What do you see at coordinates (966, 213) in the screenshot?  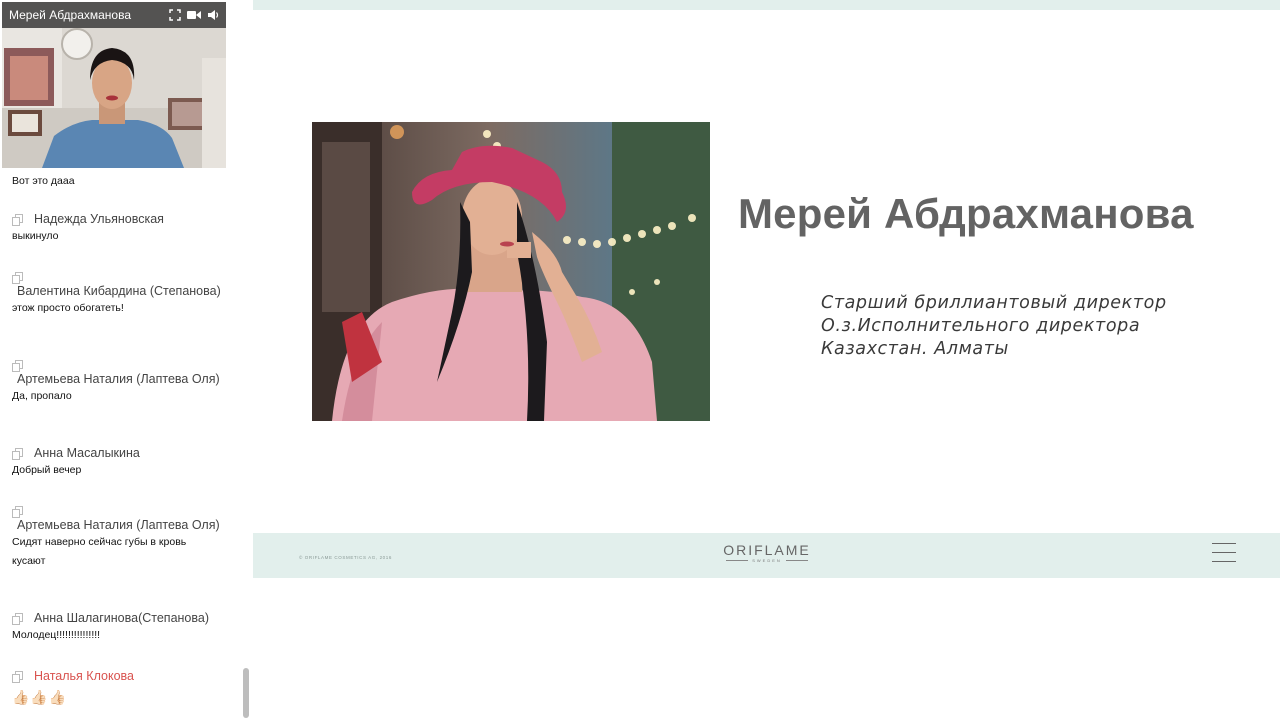 I see `slide-title: Мерей Абдрахманова` at bounding box center [966, 213].